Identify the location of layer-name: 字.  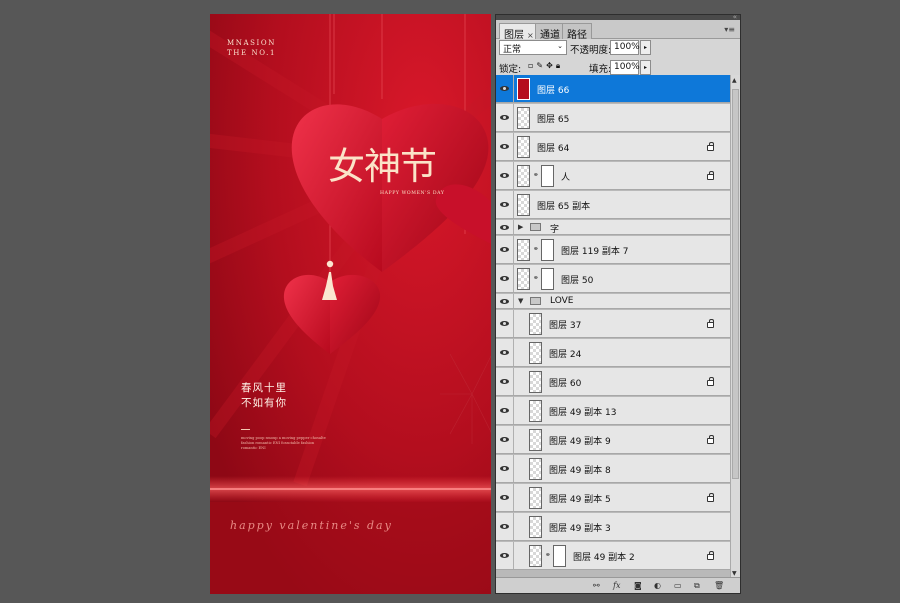
(555, 230).